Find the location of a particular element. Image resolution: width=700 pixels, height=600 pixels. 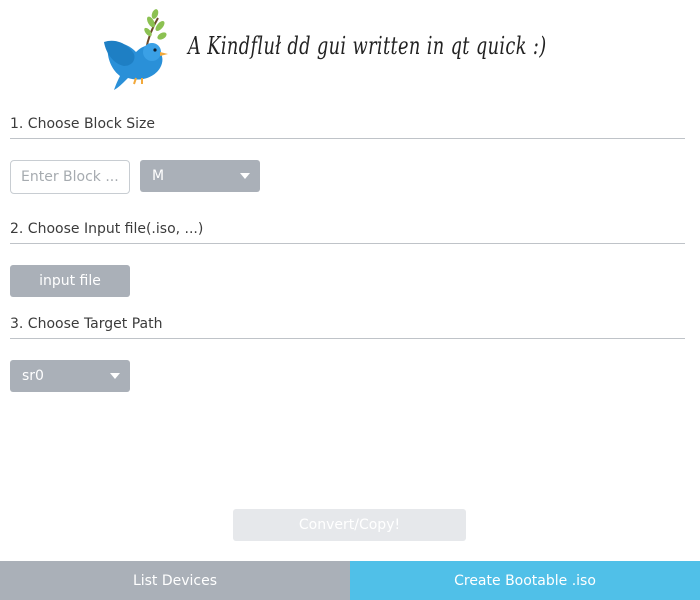

block-unit-dropdown: M is located at coordinates (200, 176).